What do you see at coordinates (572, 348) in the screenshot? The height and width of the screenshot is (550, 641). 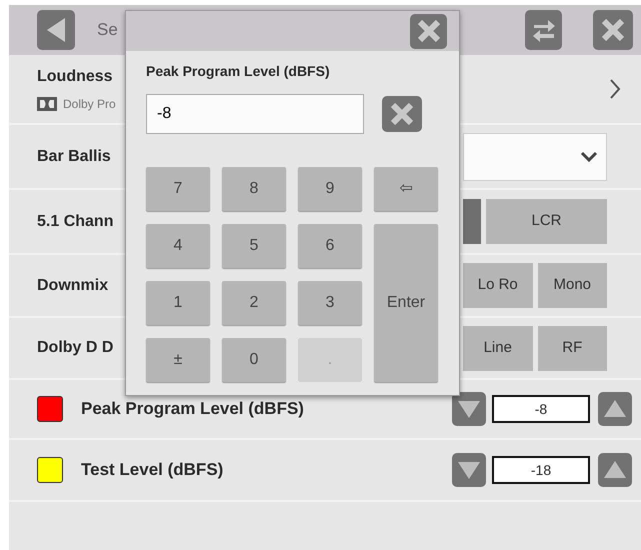 I see `option-button: RF` at bounding box center [572, 348].